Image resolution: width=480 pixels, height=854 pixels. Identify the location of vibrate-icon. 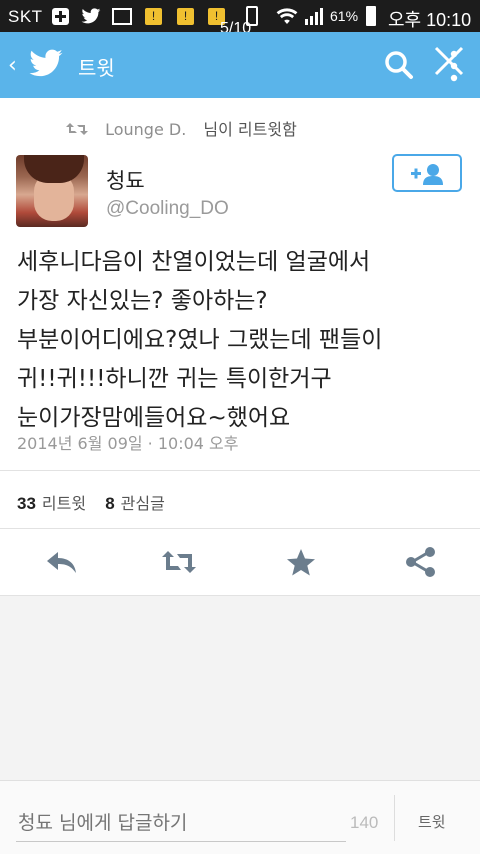
(252, 16).